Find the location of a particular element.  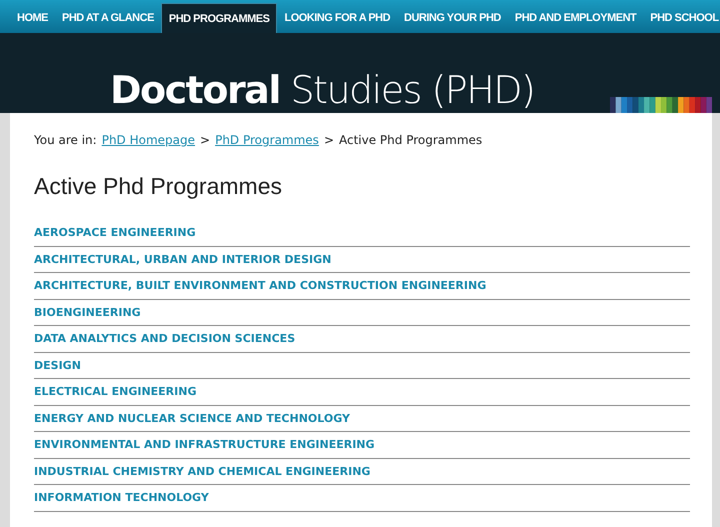

programme-link: ARCHITECTURE, BUILT ENVIRONMENT AND CONSTRUCTION ENGINEERING is located at coordinates (260, 285).